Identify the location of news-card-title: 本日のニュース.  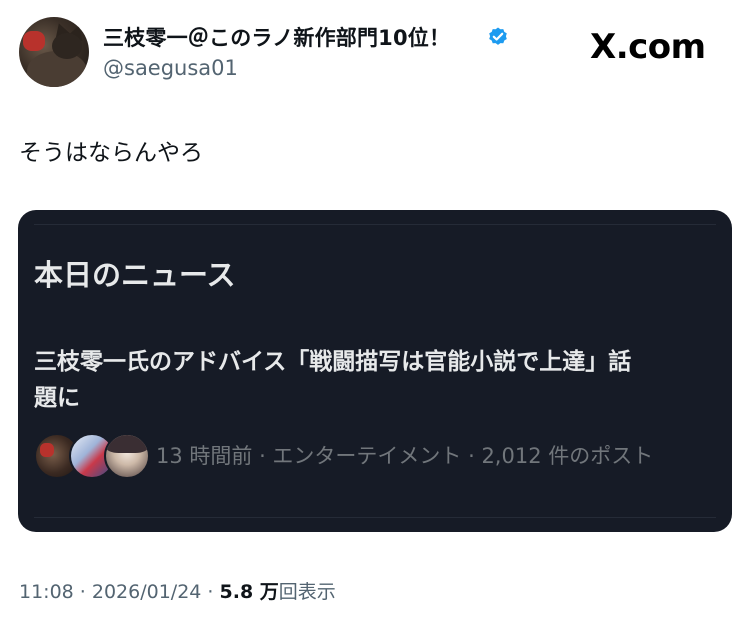
(135, 275).